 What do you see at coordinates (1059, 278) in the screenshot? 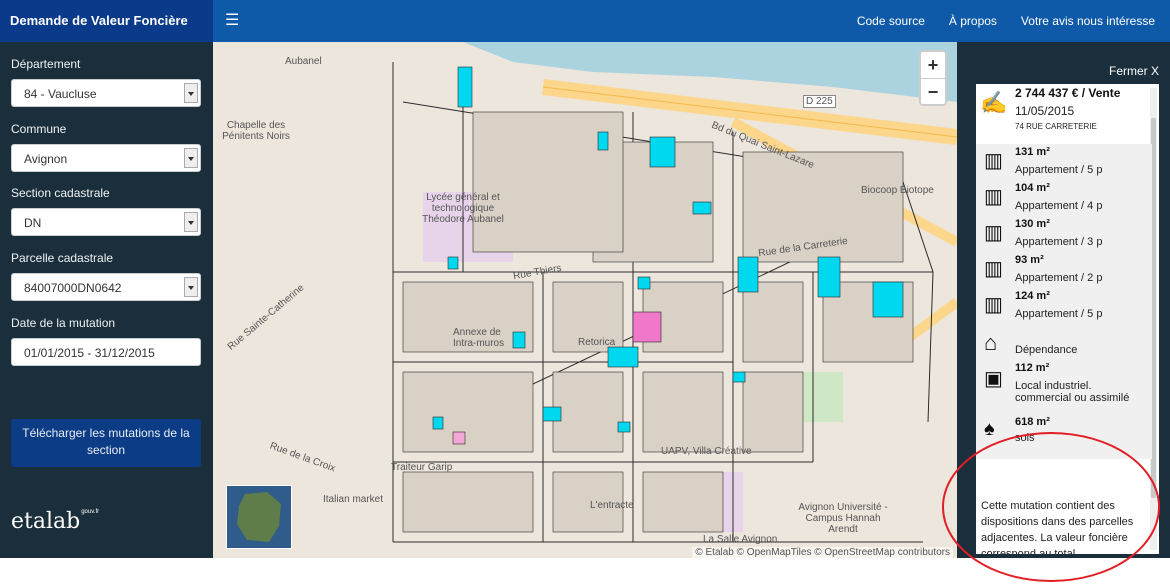
I see `lot-type: Appartement / 2 p` at bounding box center [1059, 278].